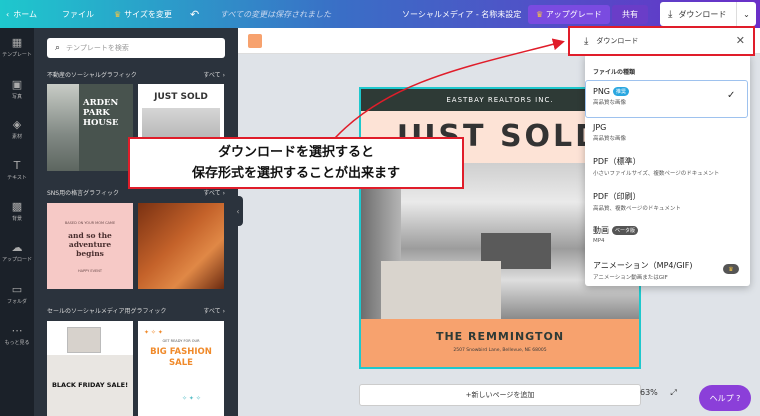 This screenshot has height=416, width=760. I want to click on callout-line: ダウンロードを選択すると, so click(295, 152).